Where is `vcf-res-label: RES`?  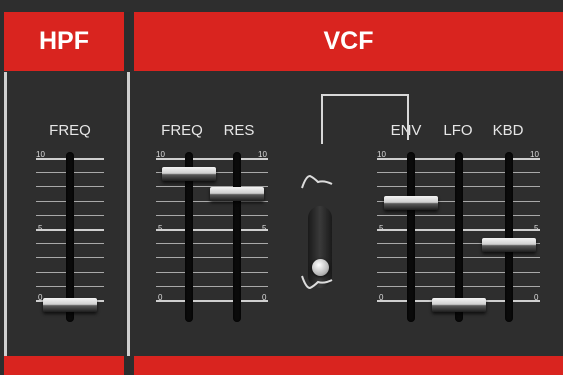
vcf-res-label: RES is located at coordinates (239, 130).